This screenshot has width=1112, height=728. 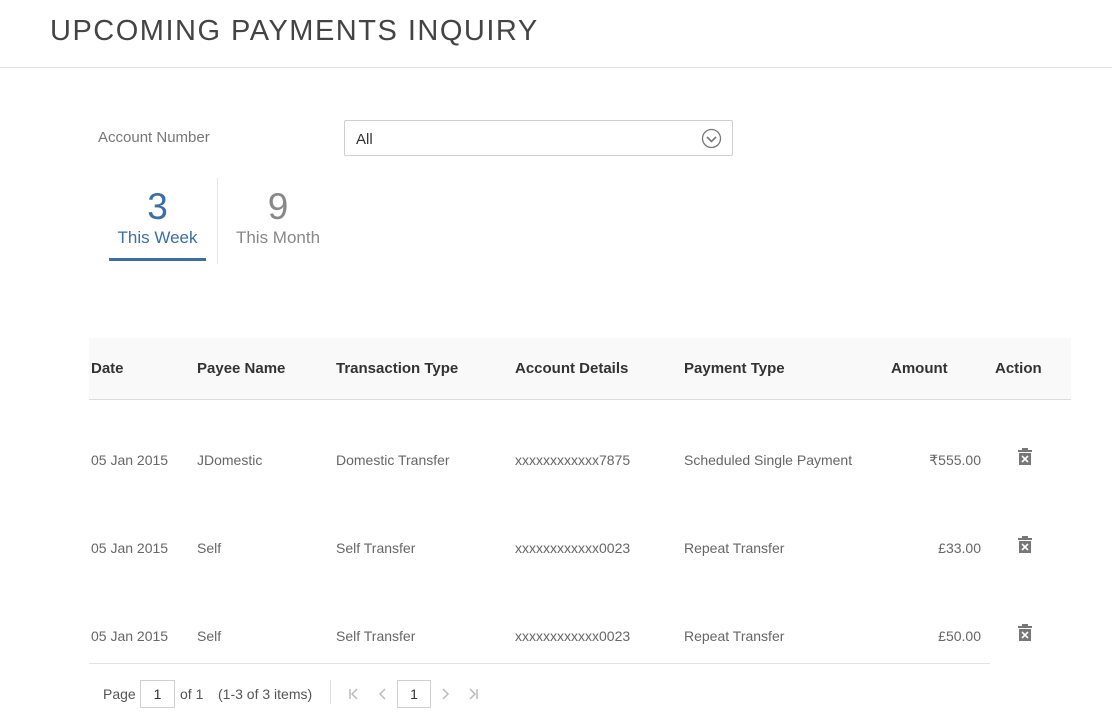 I want to click on cell-amount: ₹555.00, so click(x=955, y=460).